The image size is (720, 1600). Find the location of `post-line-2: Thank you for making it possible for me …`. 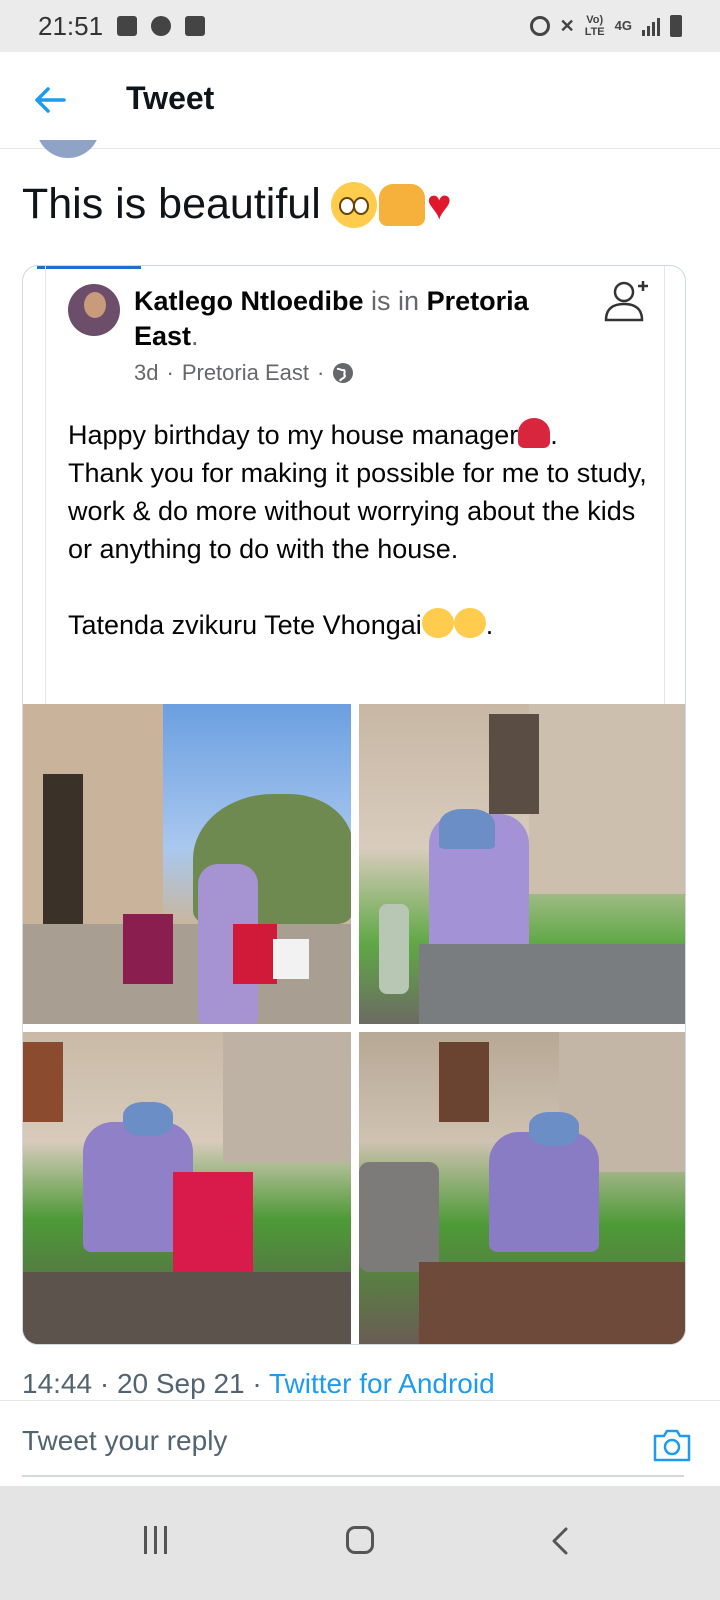

post-line-2: Thank you for making it possible for me … is located at coordinates (357, 511).